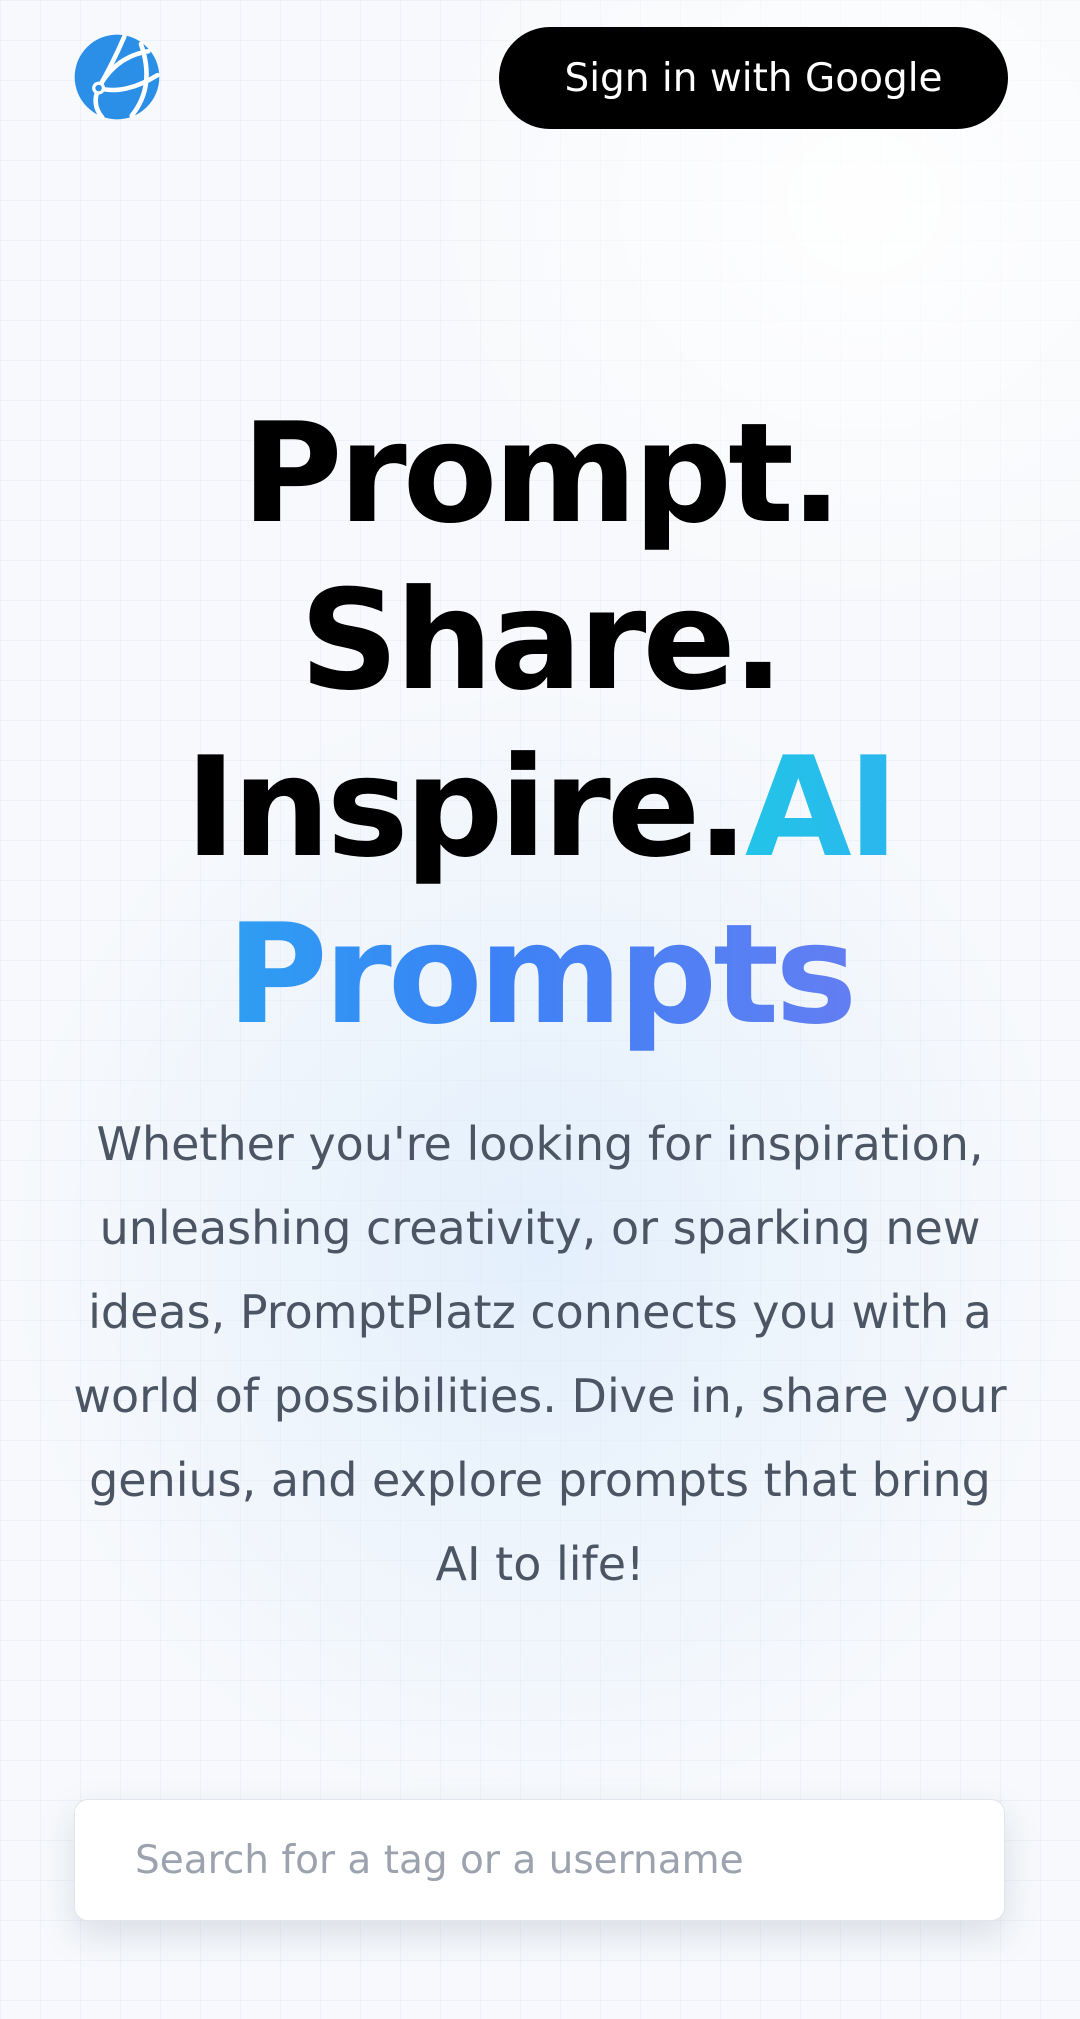 This screenshot has height=2019, width=1080. I want to click on globe-network-icon, so click(117, 77).